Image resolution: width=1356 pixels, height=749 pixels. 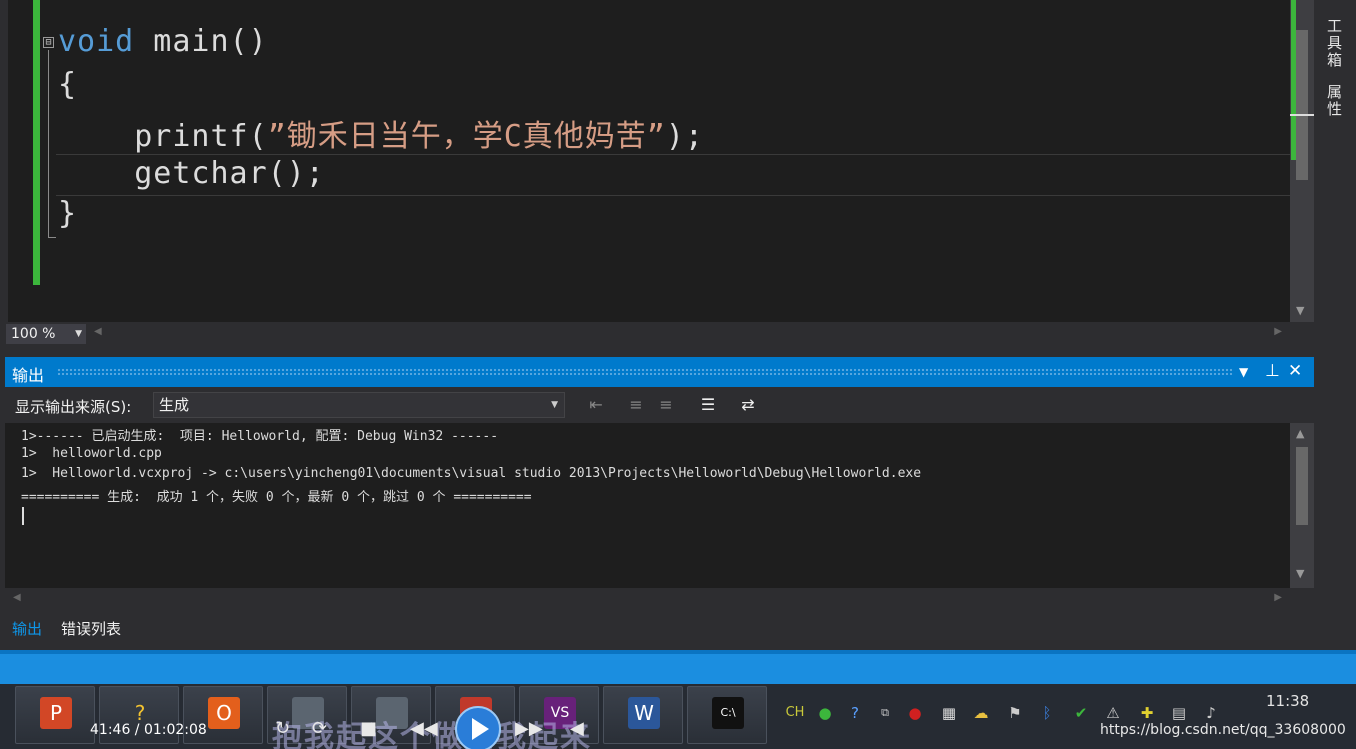 I want to click on powerpoint-icon: P, so click(x=56, y=713).